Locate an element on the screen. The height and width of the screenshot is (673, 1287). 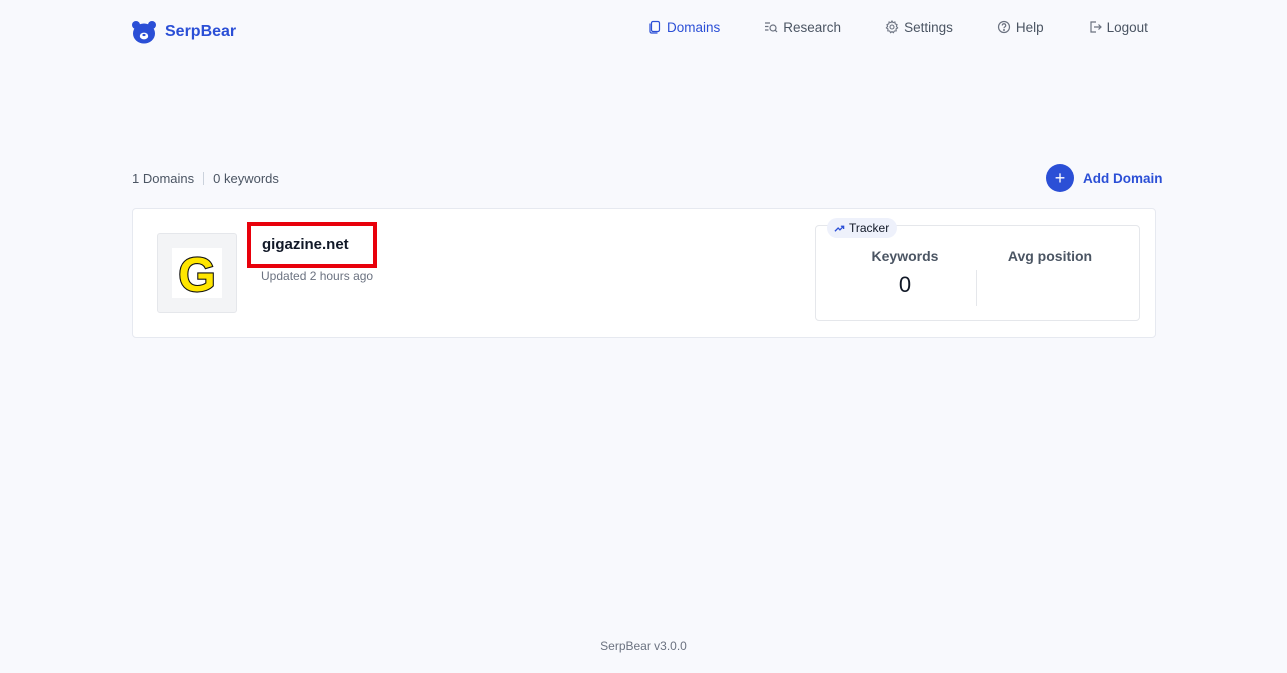
domain-name-link: gigazine.net is located at coordinates (312, 245).